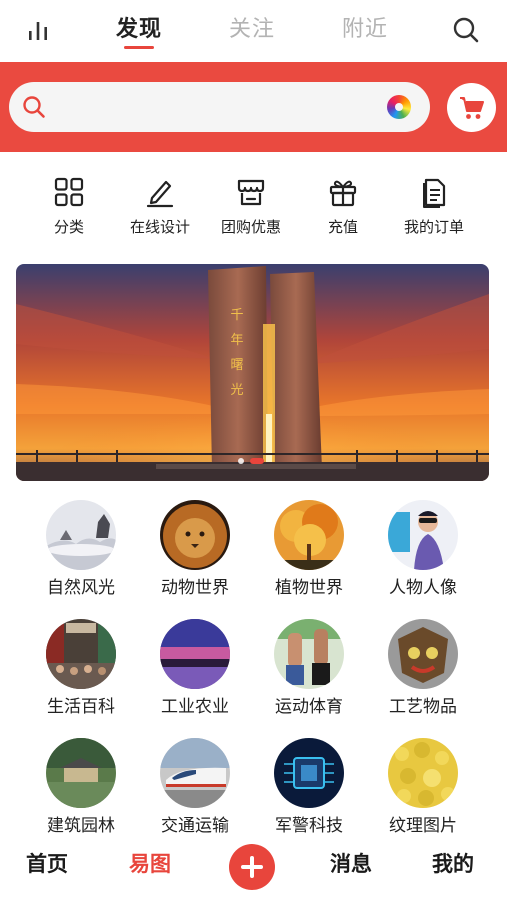 The image size is (507, 900). I want to click on category-animals: 动物世界, so click(195, 555).